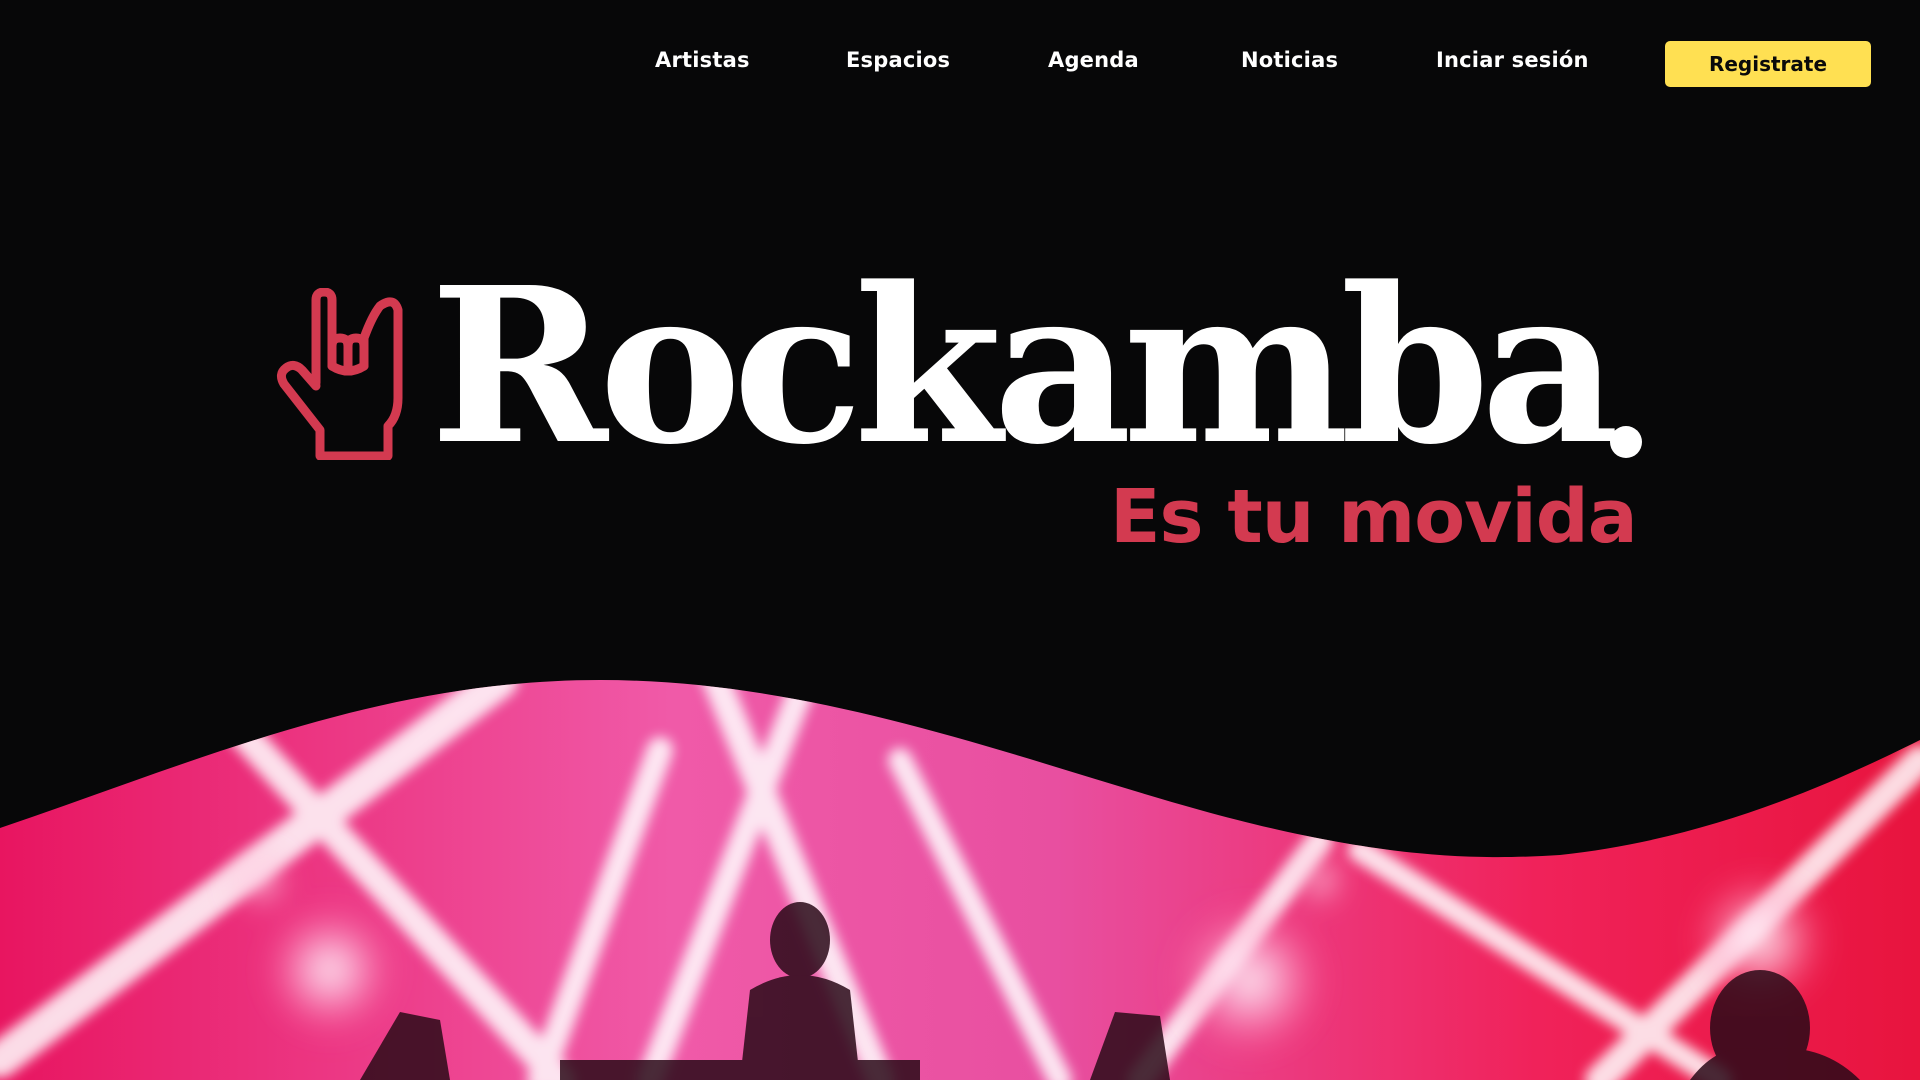 The width and height of the screenshot is (1920, 1080). Describe the element at coordinates (339, 374) in the screenshot. I see `rock-hand-icon` at that location.